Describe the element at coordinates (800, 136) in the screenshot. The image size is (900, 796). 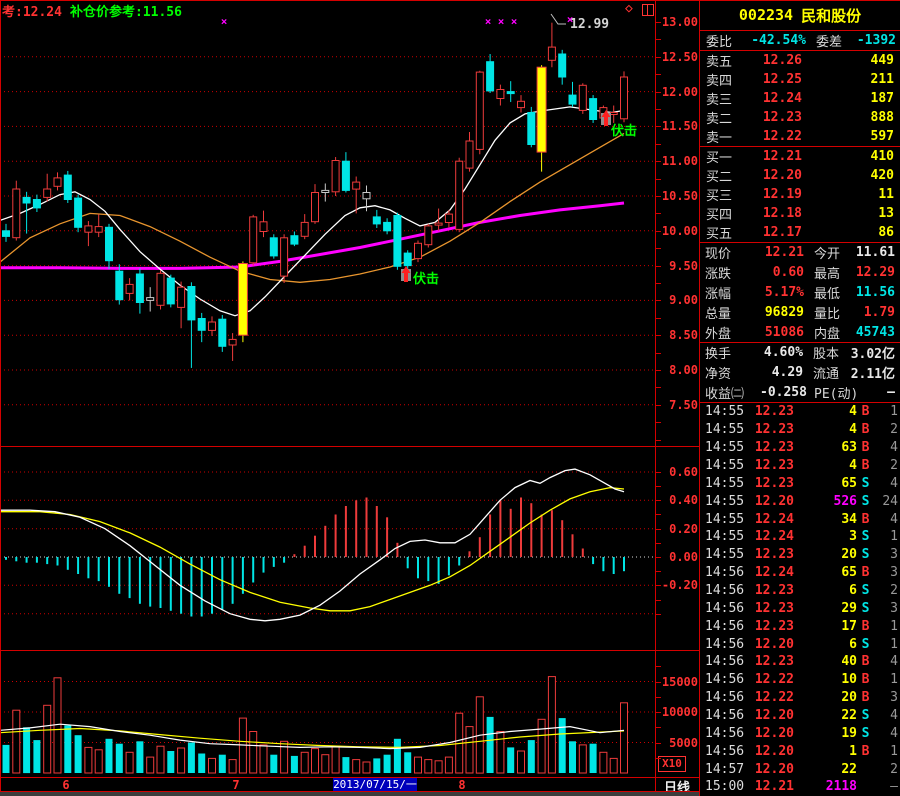
I see `ask-row: 卖一 12.22 597` at that location.